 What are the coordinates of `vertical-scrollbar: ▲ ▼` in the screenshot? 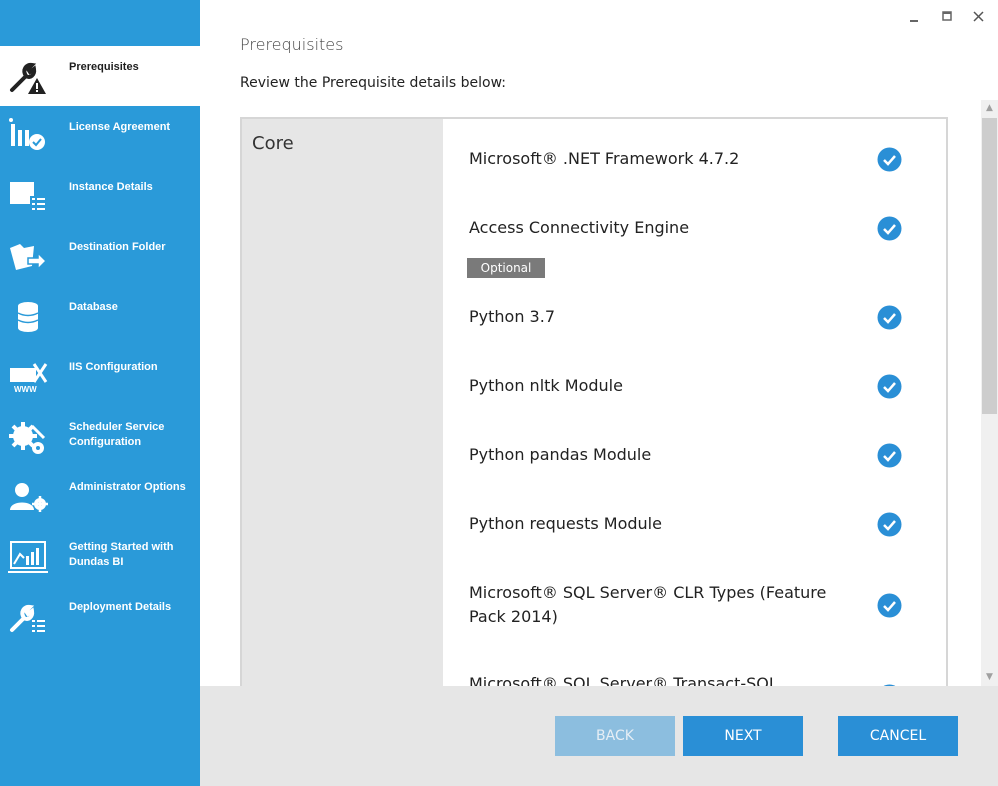 It's located at (989, 393).